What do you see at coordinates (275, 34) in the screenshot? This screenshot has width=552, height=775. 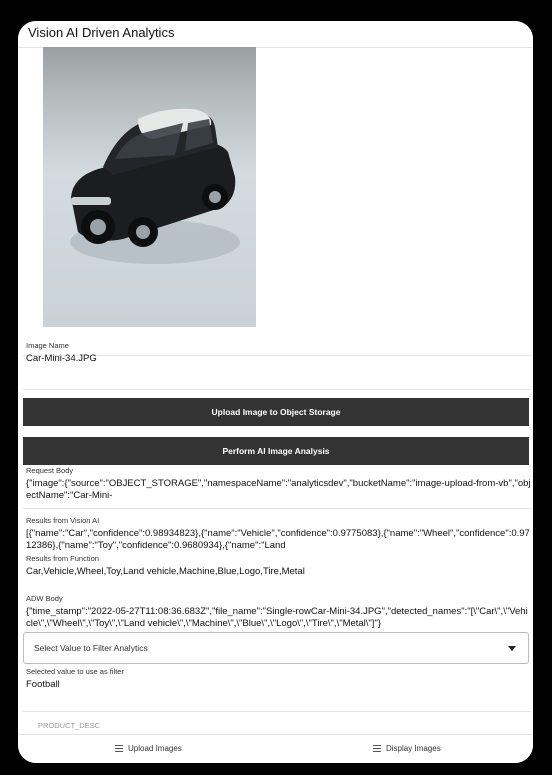 I see `title-bar: Vision AI Driven Analytics` at bounding box center [275, 34].